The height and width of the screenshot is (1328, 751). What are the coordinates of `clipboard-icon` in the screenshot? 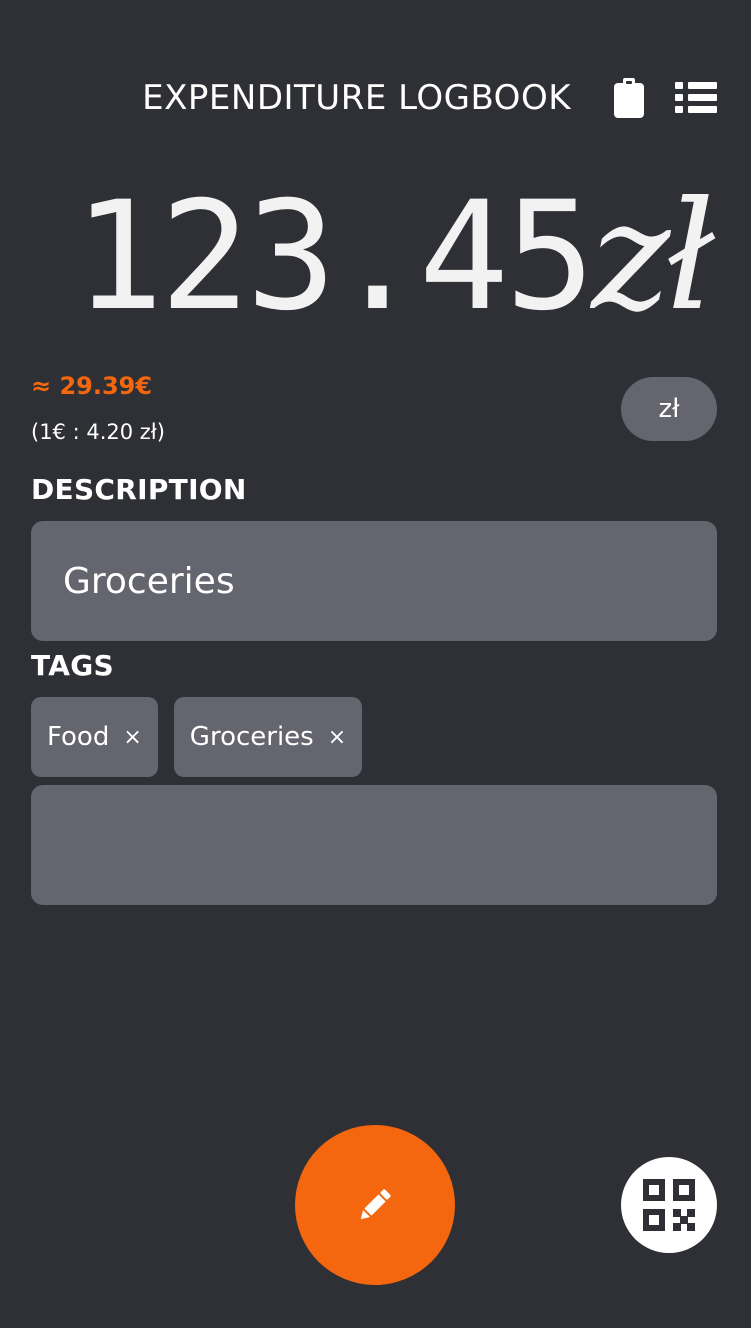 It's located at (629, 98).